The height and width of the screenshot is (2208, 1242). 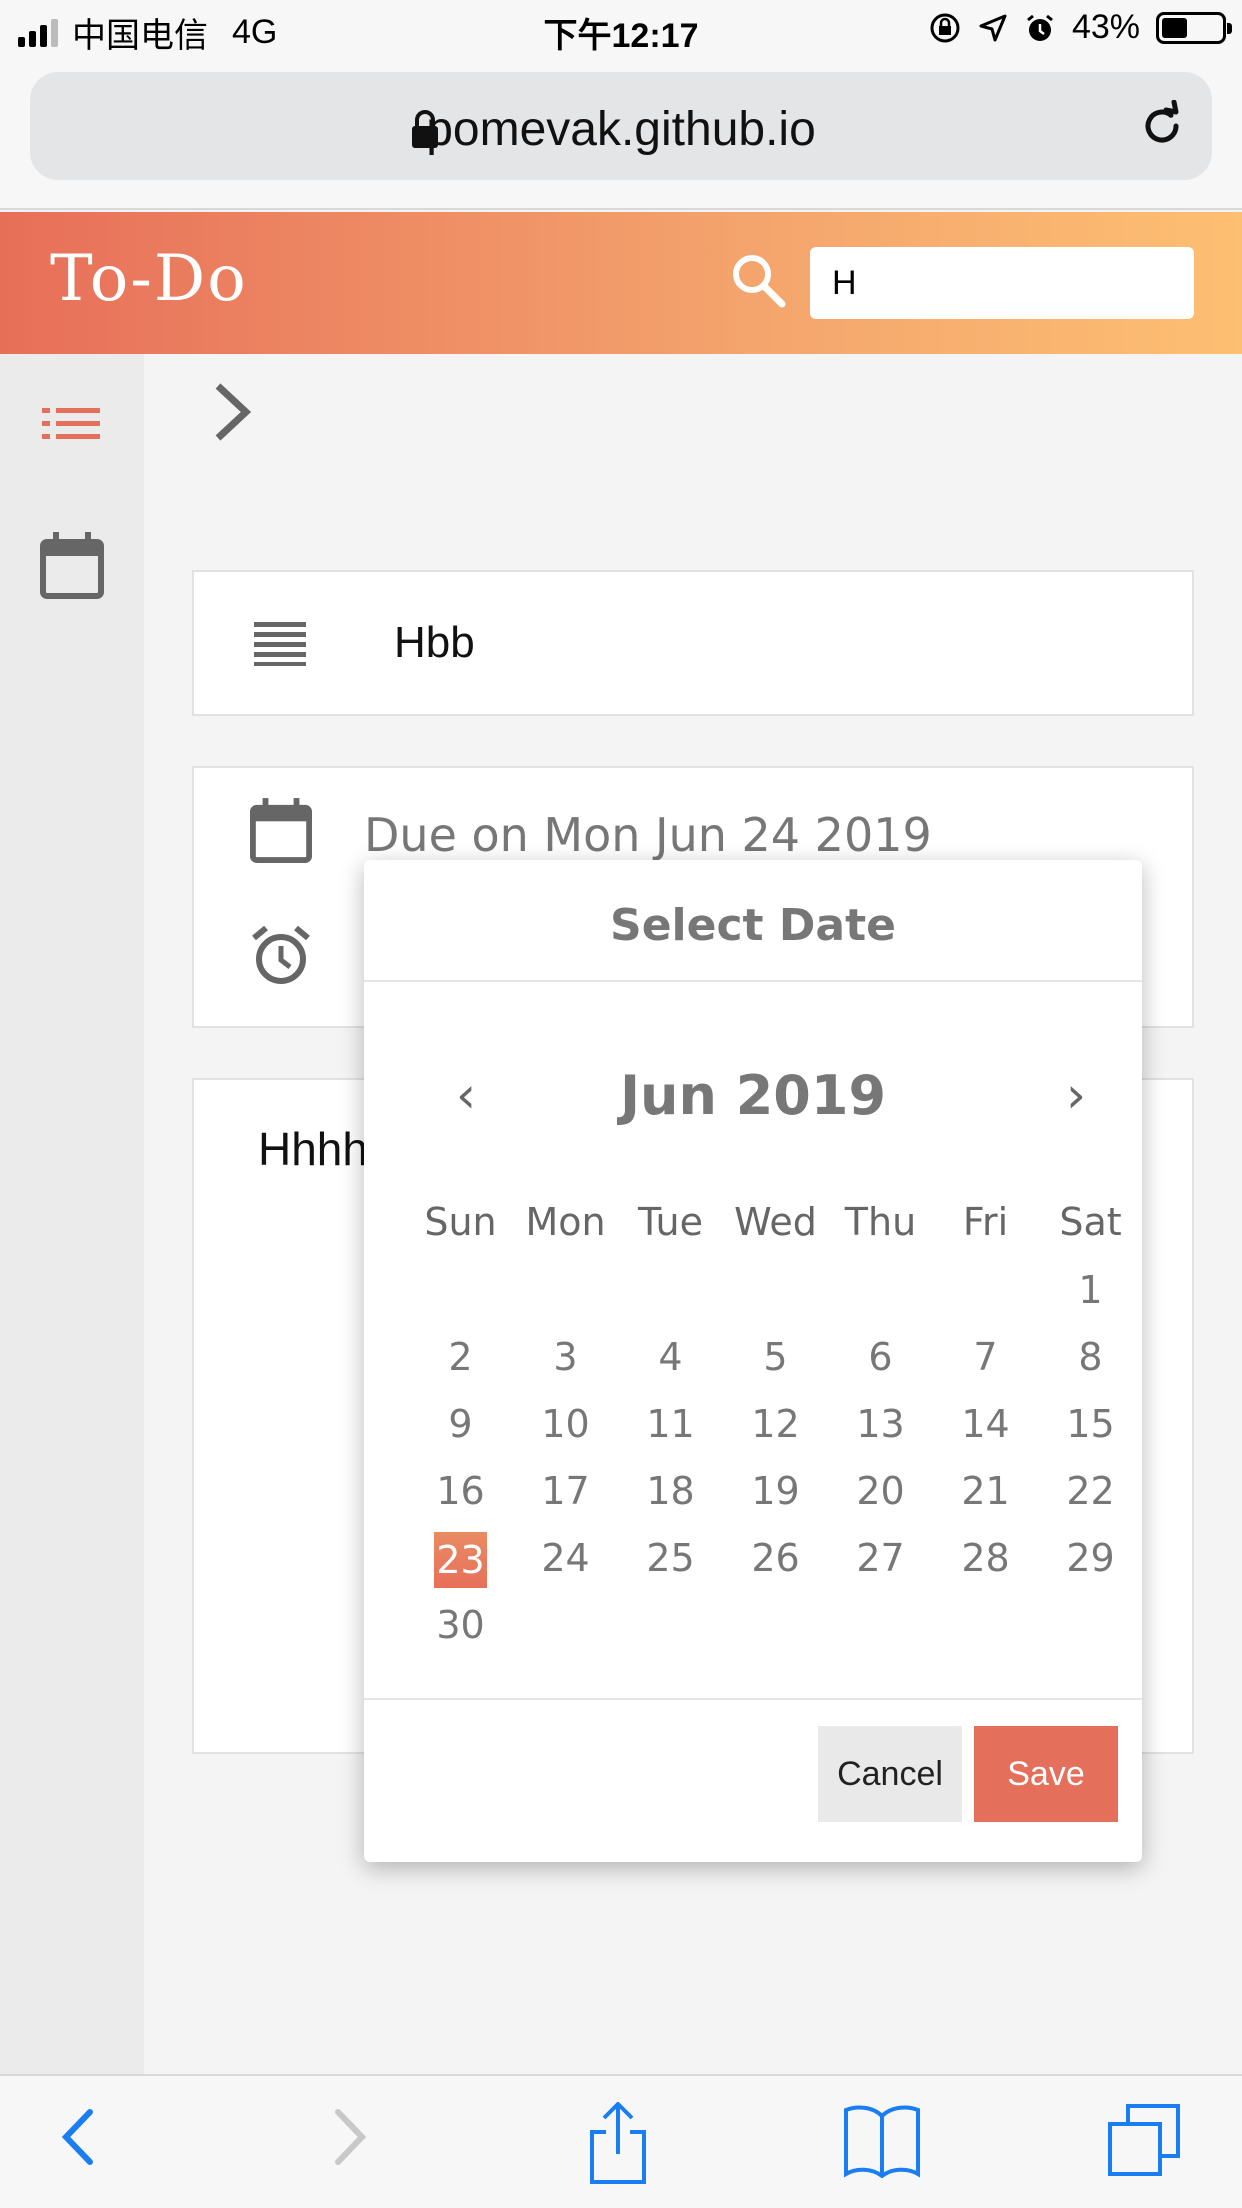 I want to click on battery-level, so click(x=1174, y=27).